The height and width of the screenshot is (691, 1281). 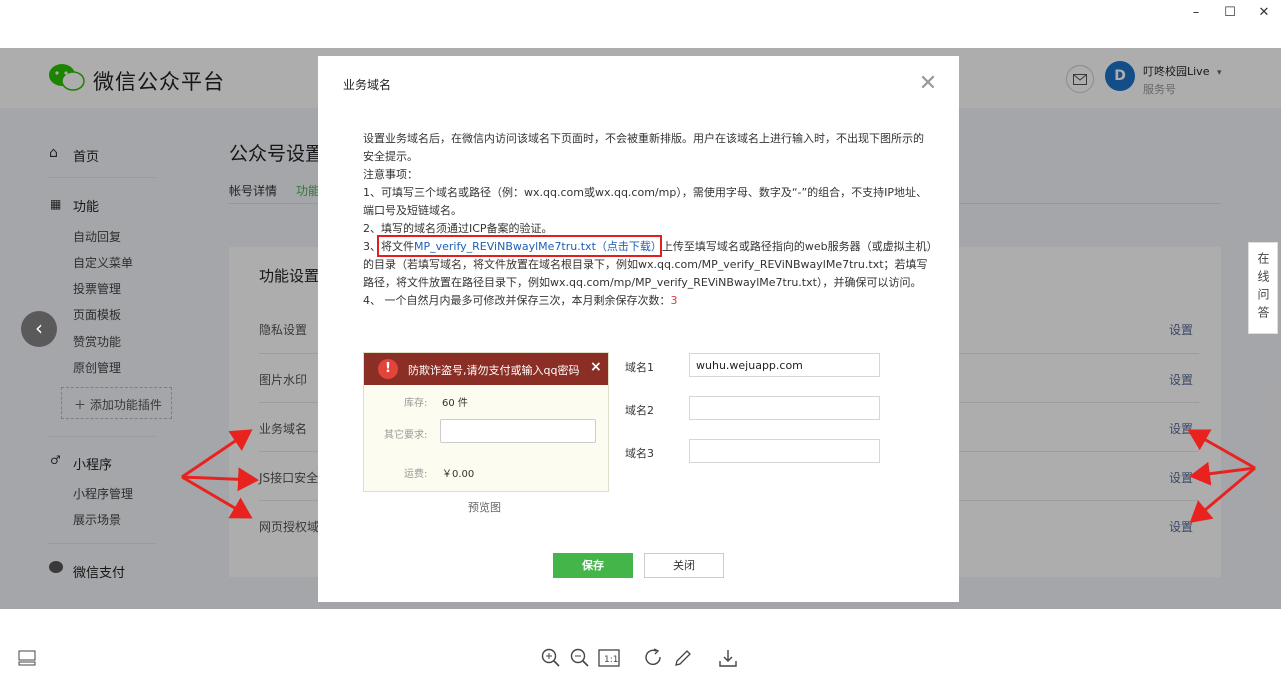 I want to click on security-warning-bar: ! 防欺诈盗号,请勿支付或输入qq密码 ×, so click(x=486, y=369).